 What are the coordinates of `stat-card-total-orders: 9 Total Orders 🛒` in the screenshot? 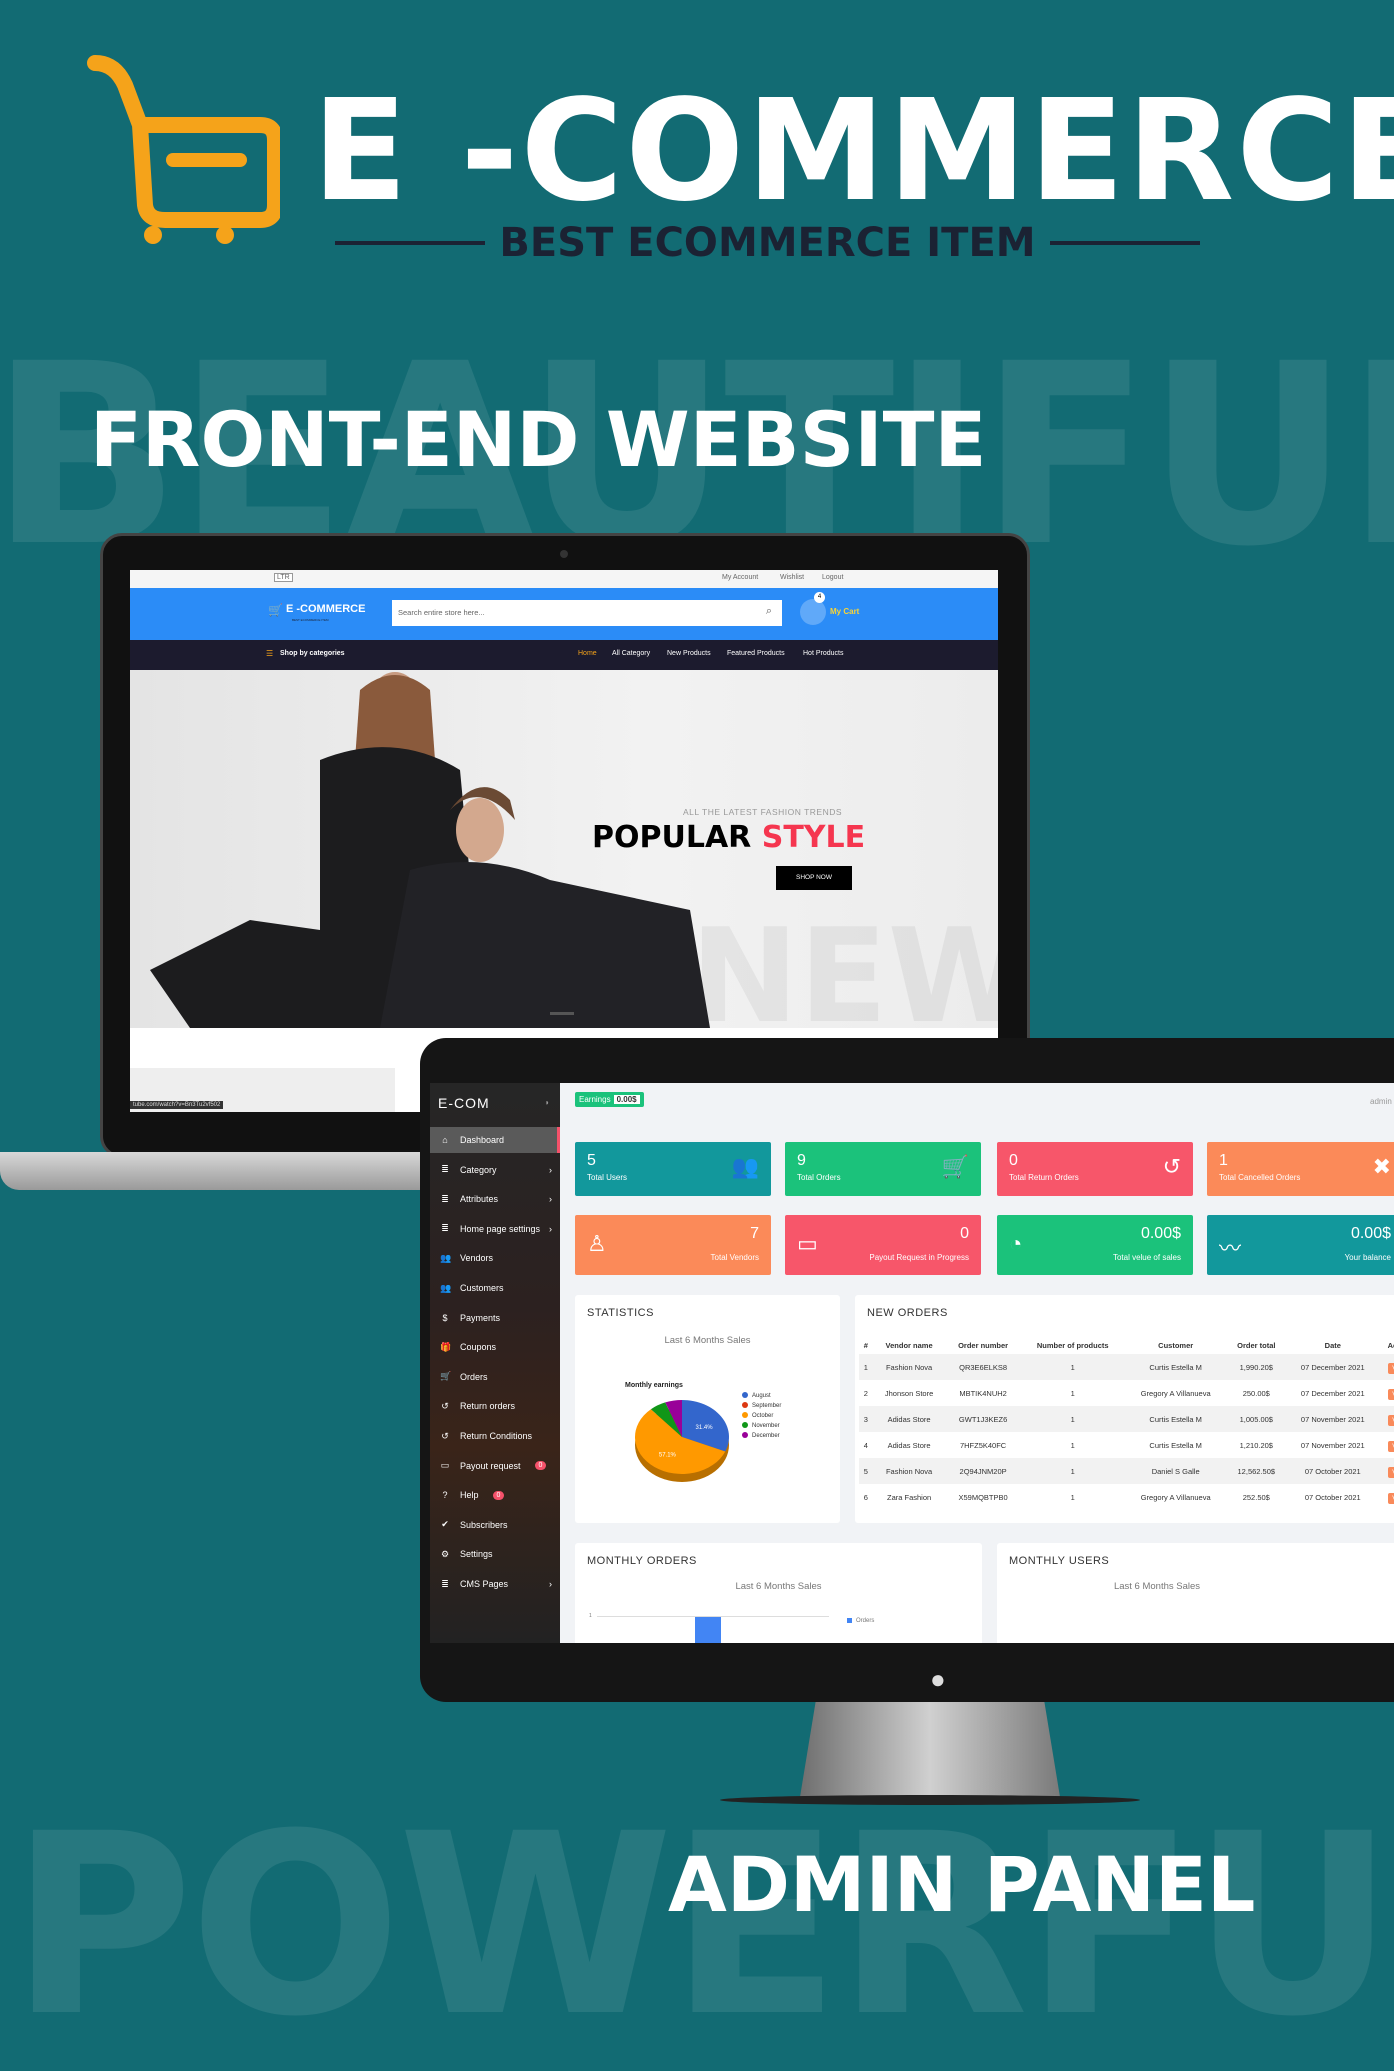 It's located at (883, 1169).